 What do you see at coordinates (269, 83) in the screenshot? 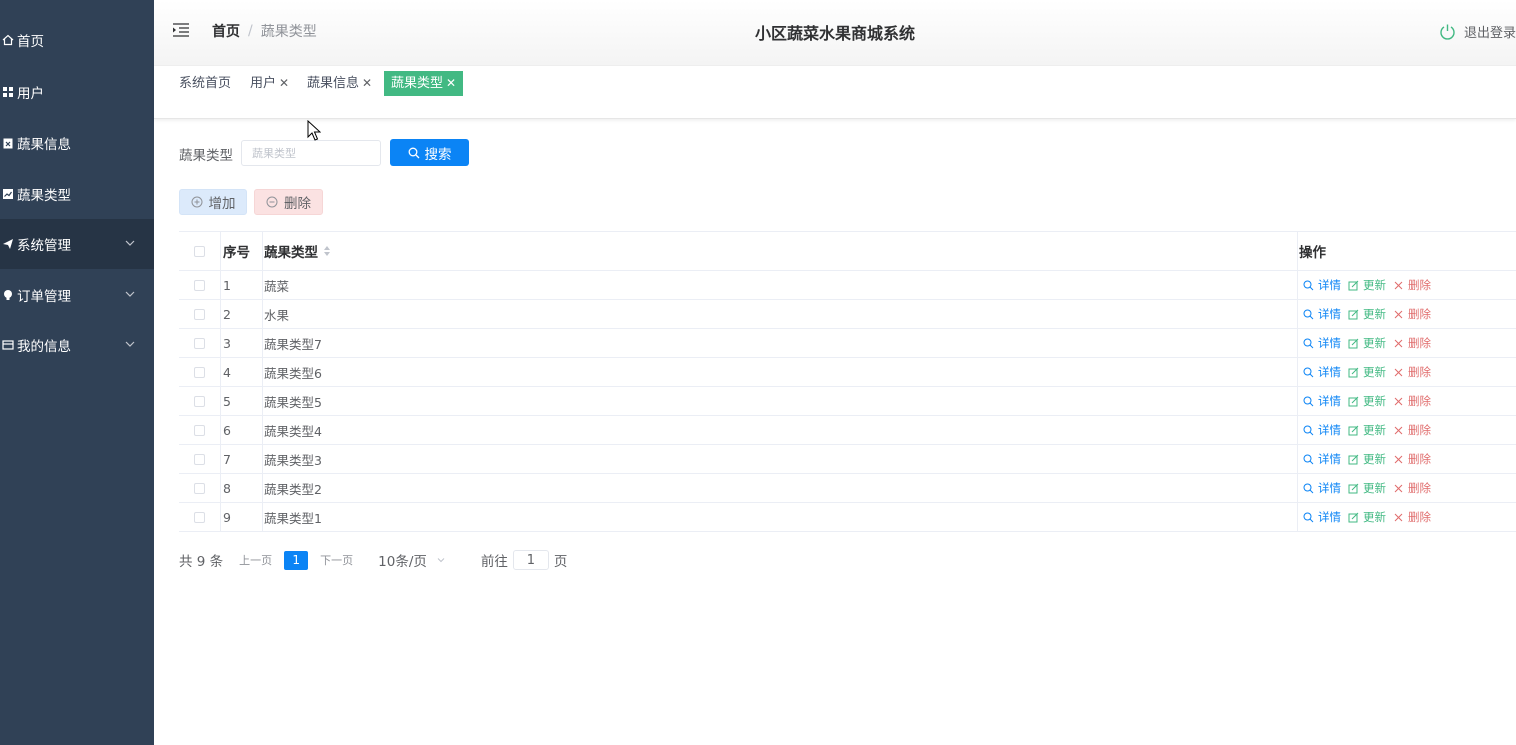
I see `tag-users: 用户 ✕` at bounding box center [269, 83].